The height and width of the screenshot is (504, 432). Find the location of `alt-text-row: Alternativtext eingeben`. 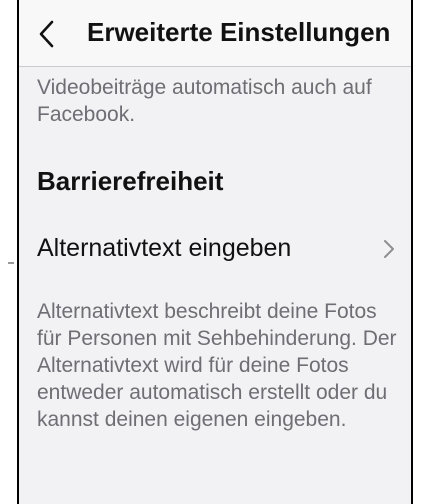

alt-text-row: Alternativtext eingeben is located at coordinates (215, 250).